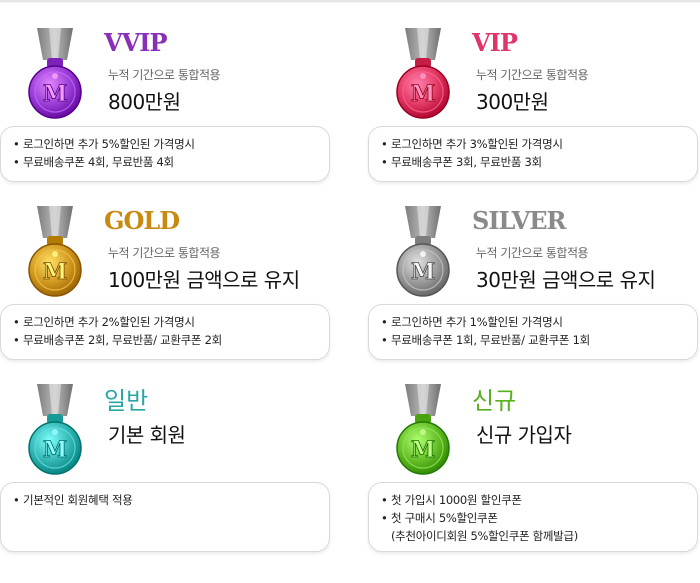 This screenshot has height=583, width=700. I want to click on tier-name: SILVER, so click(519, 220).